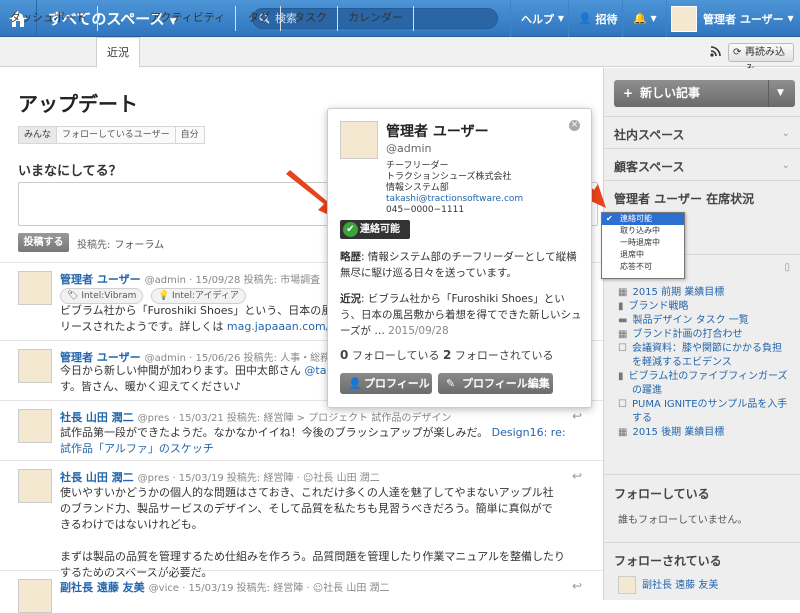 The height and width of the screenshot is (613, 800). Describe the element at coordinates (43, 242) in the screenshot. I see `post-button: 投稿する` at that location.